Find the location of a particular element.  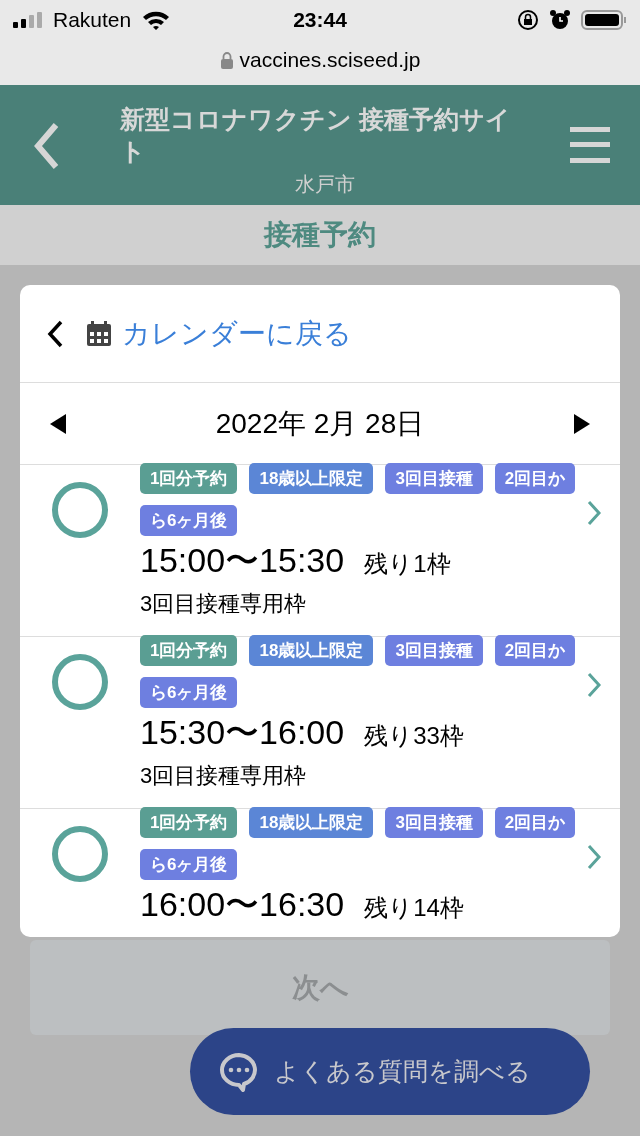

city-name: 水戸市 is located at coordinates (325, 184).